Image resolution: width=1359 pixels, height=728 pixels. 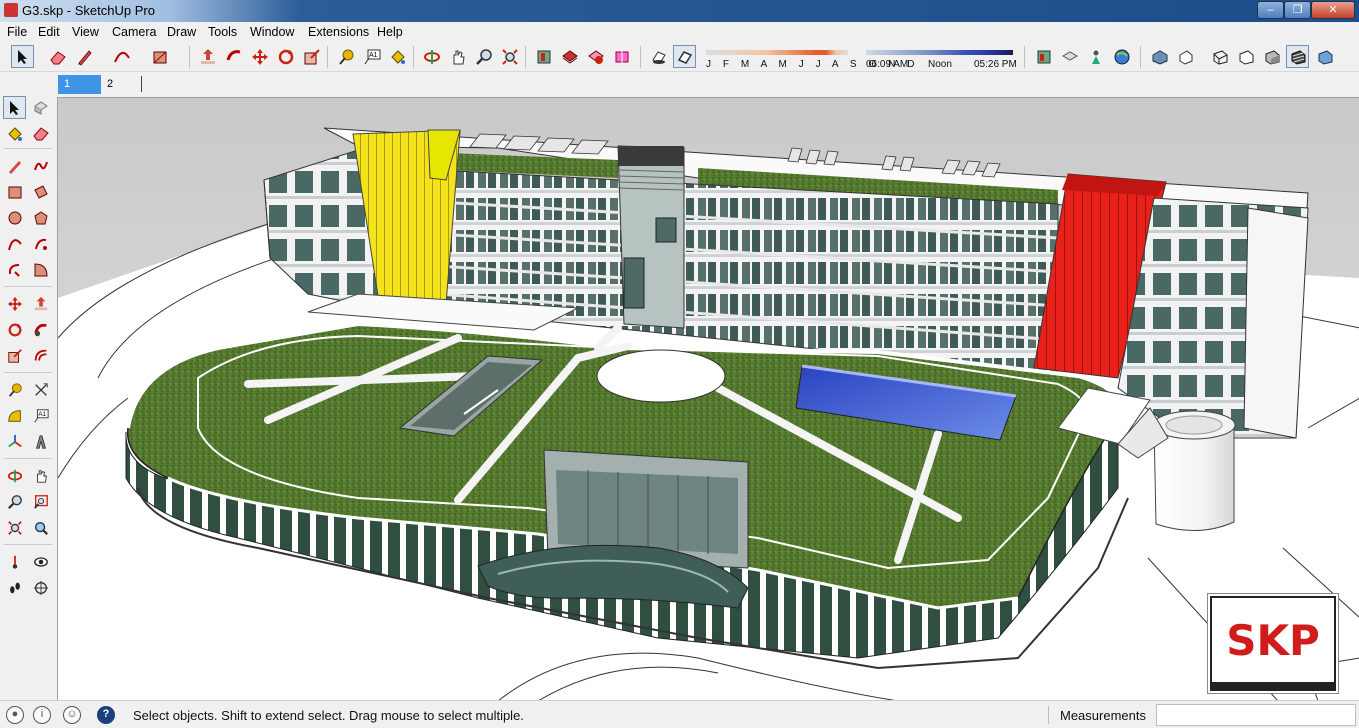 What do you see at coordinates (40, 107) in the screenshot?
I see `component-icon` at bounding box center [40, 107].